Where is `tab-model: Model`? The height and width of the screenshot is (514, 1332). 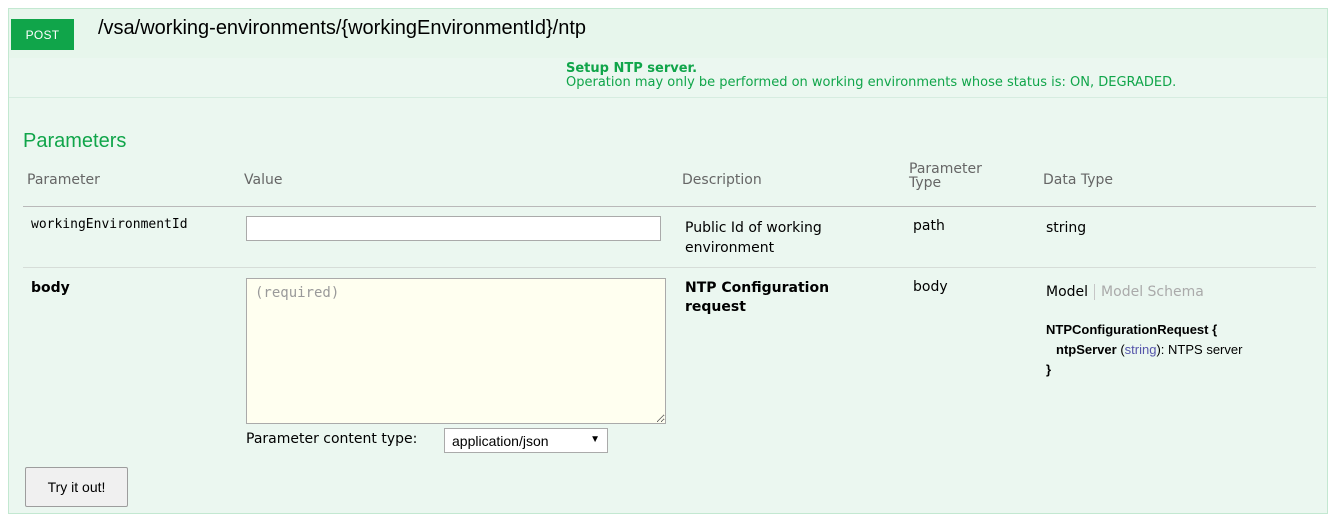 tab-model: Model is located at coordinates (1071, 292).